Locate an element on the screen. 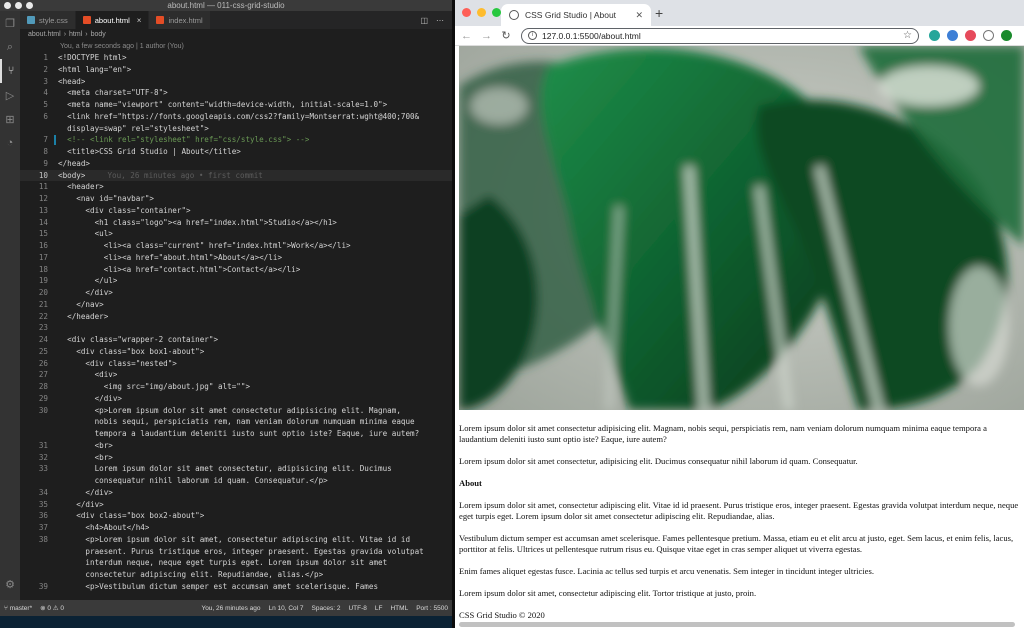  search-icon: ⌕ is located at coordinates (10, 47).